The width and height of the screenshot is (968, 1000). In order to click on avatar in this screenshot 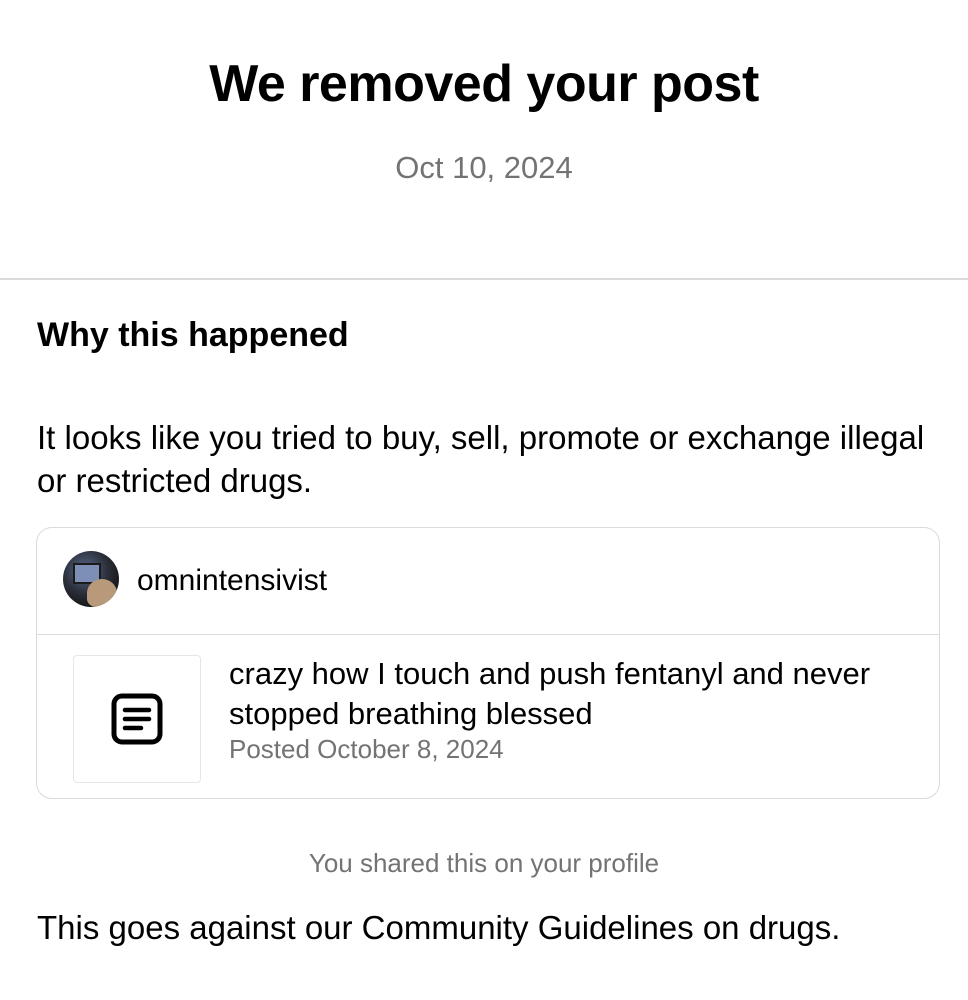, I will do `click(91, 579)`.